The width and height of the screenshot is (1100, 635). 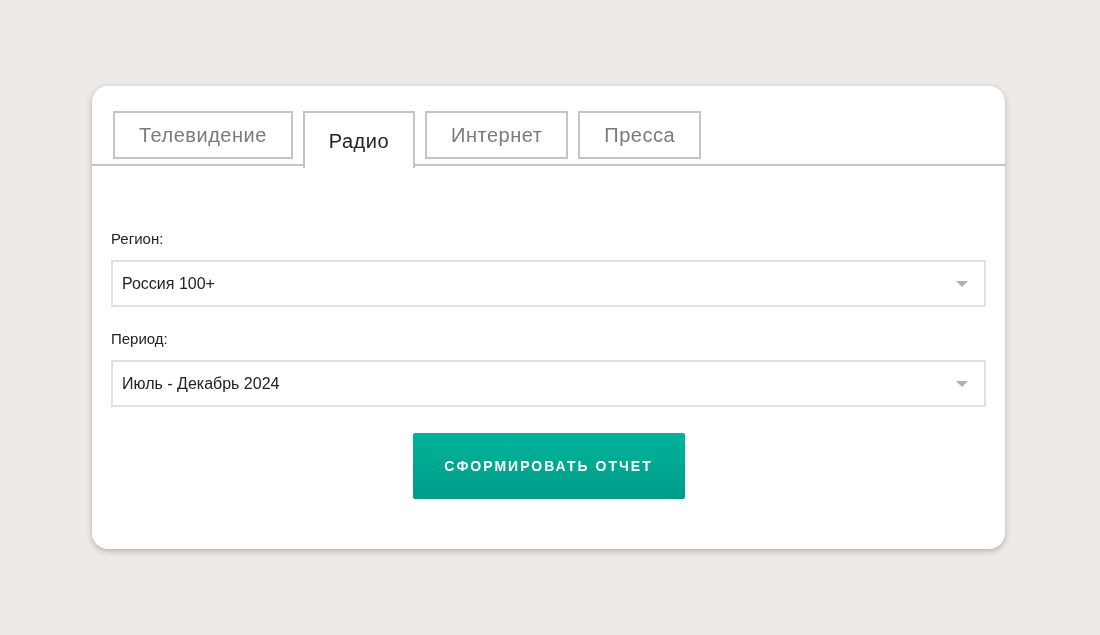 I want to click on tab: Пресса, so click(x=640, y=135).